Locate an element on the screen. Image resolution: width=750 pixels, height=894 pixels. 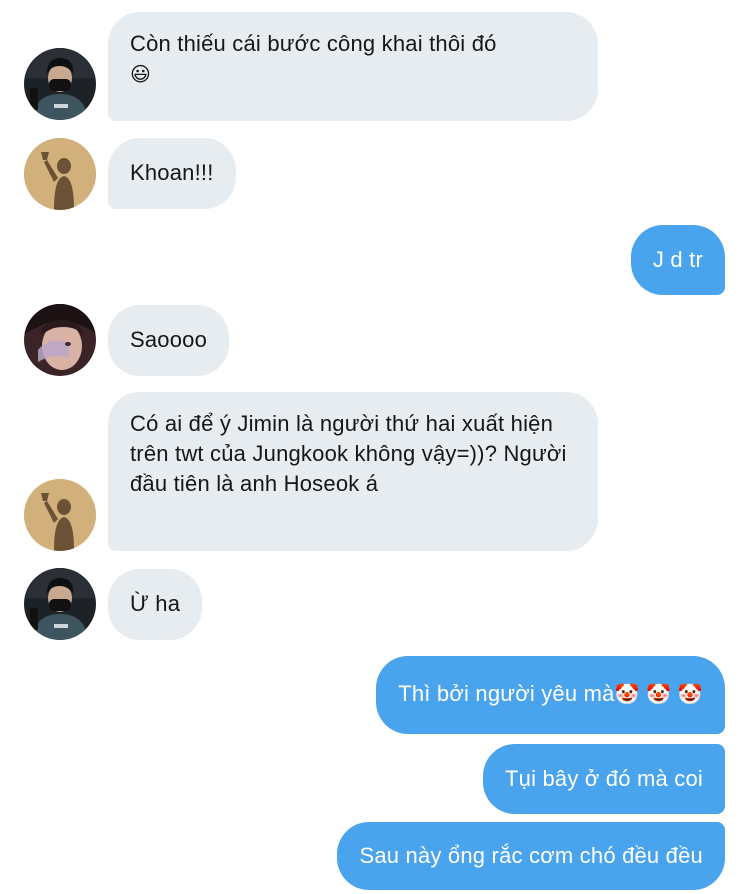
message-text: Tụi bây ở đó mà coi is located at coordinates (604, 778).